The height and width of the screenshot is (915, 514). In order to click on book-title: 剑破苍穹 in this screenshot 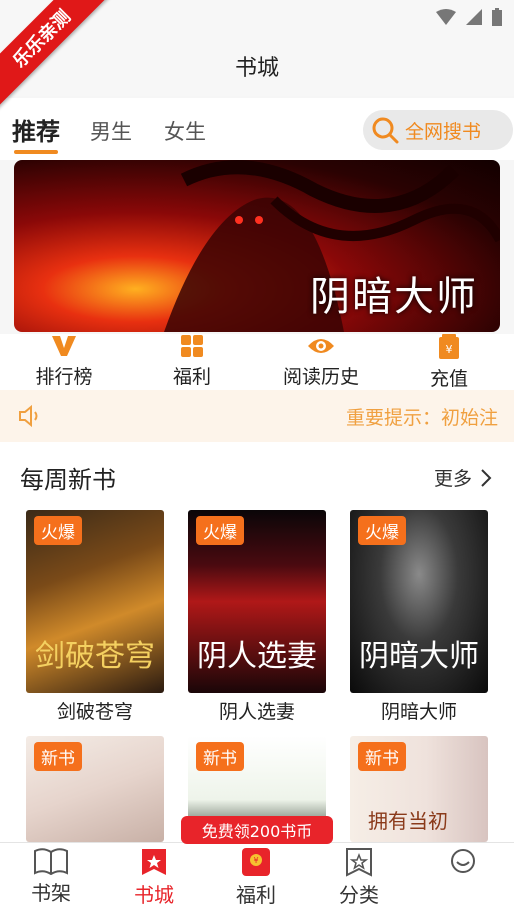, I will do `click(94, 712)`.